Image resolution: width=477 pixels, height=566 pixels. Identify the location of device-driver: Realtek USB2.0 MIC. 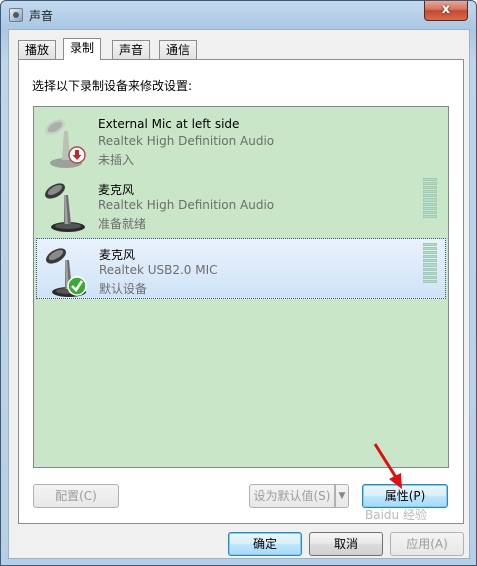
(158, 270).